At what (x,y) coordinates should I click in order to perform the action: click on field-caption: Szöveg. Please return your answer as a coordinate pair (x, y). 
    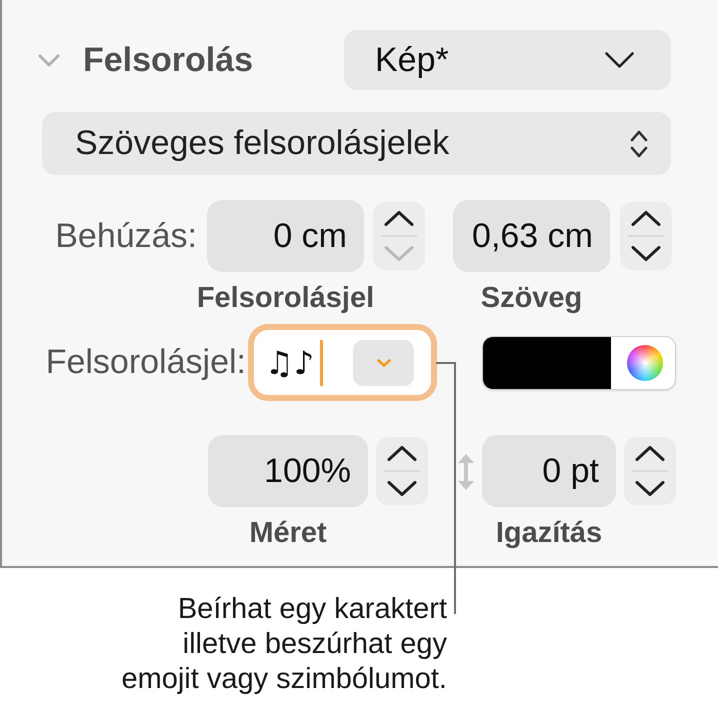
    Looking at the image, I should click on (531, 298).